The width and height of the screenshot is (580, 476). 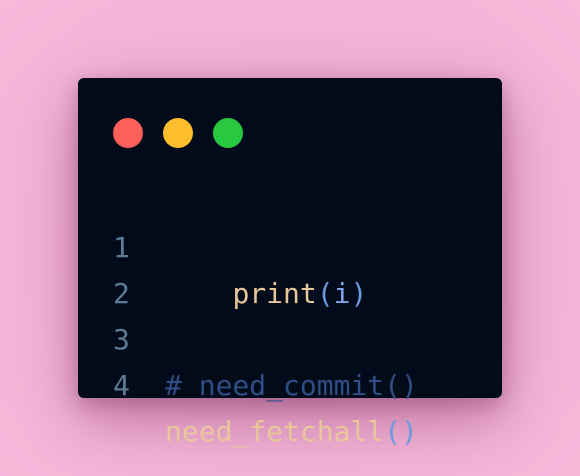 What do you see at coordinates (275, 431) in the screenshot?
I see `function-name: need_fetchall` at bounding box center [275, 431].